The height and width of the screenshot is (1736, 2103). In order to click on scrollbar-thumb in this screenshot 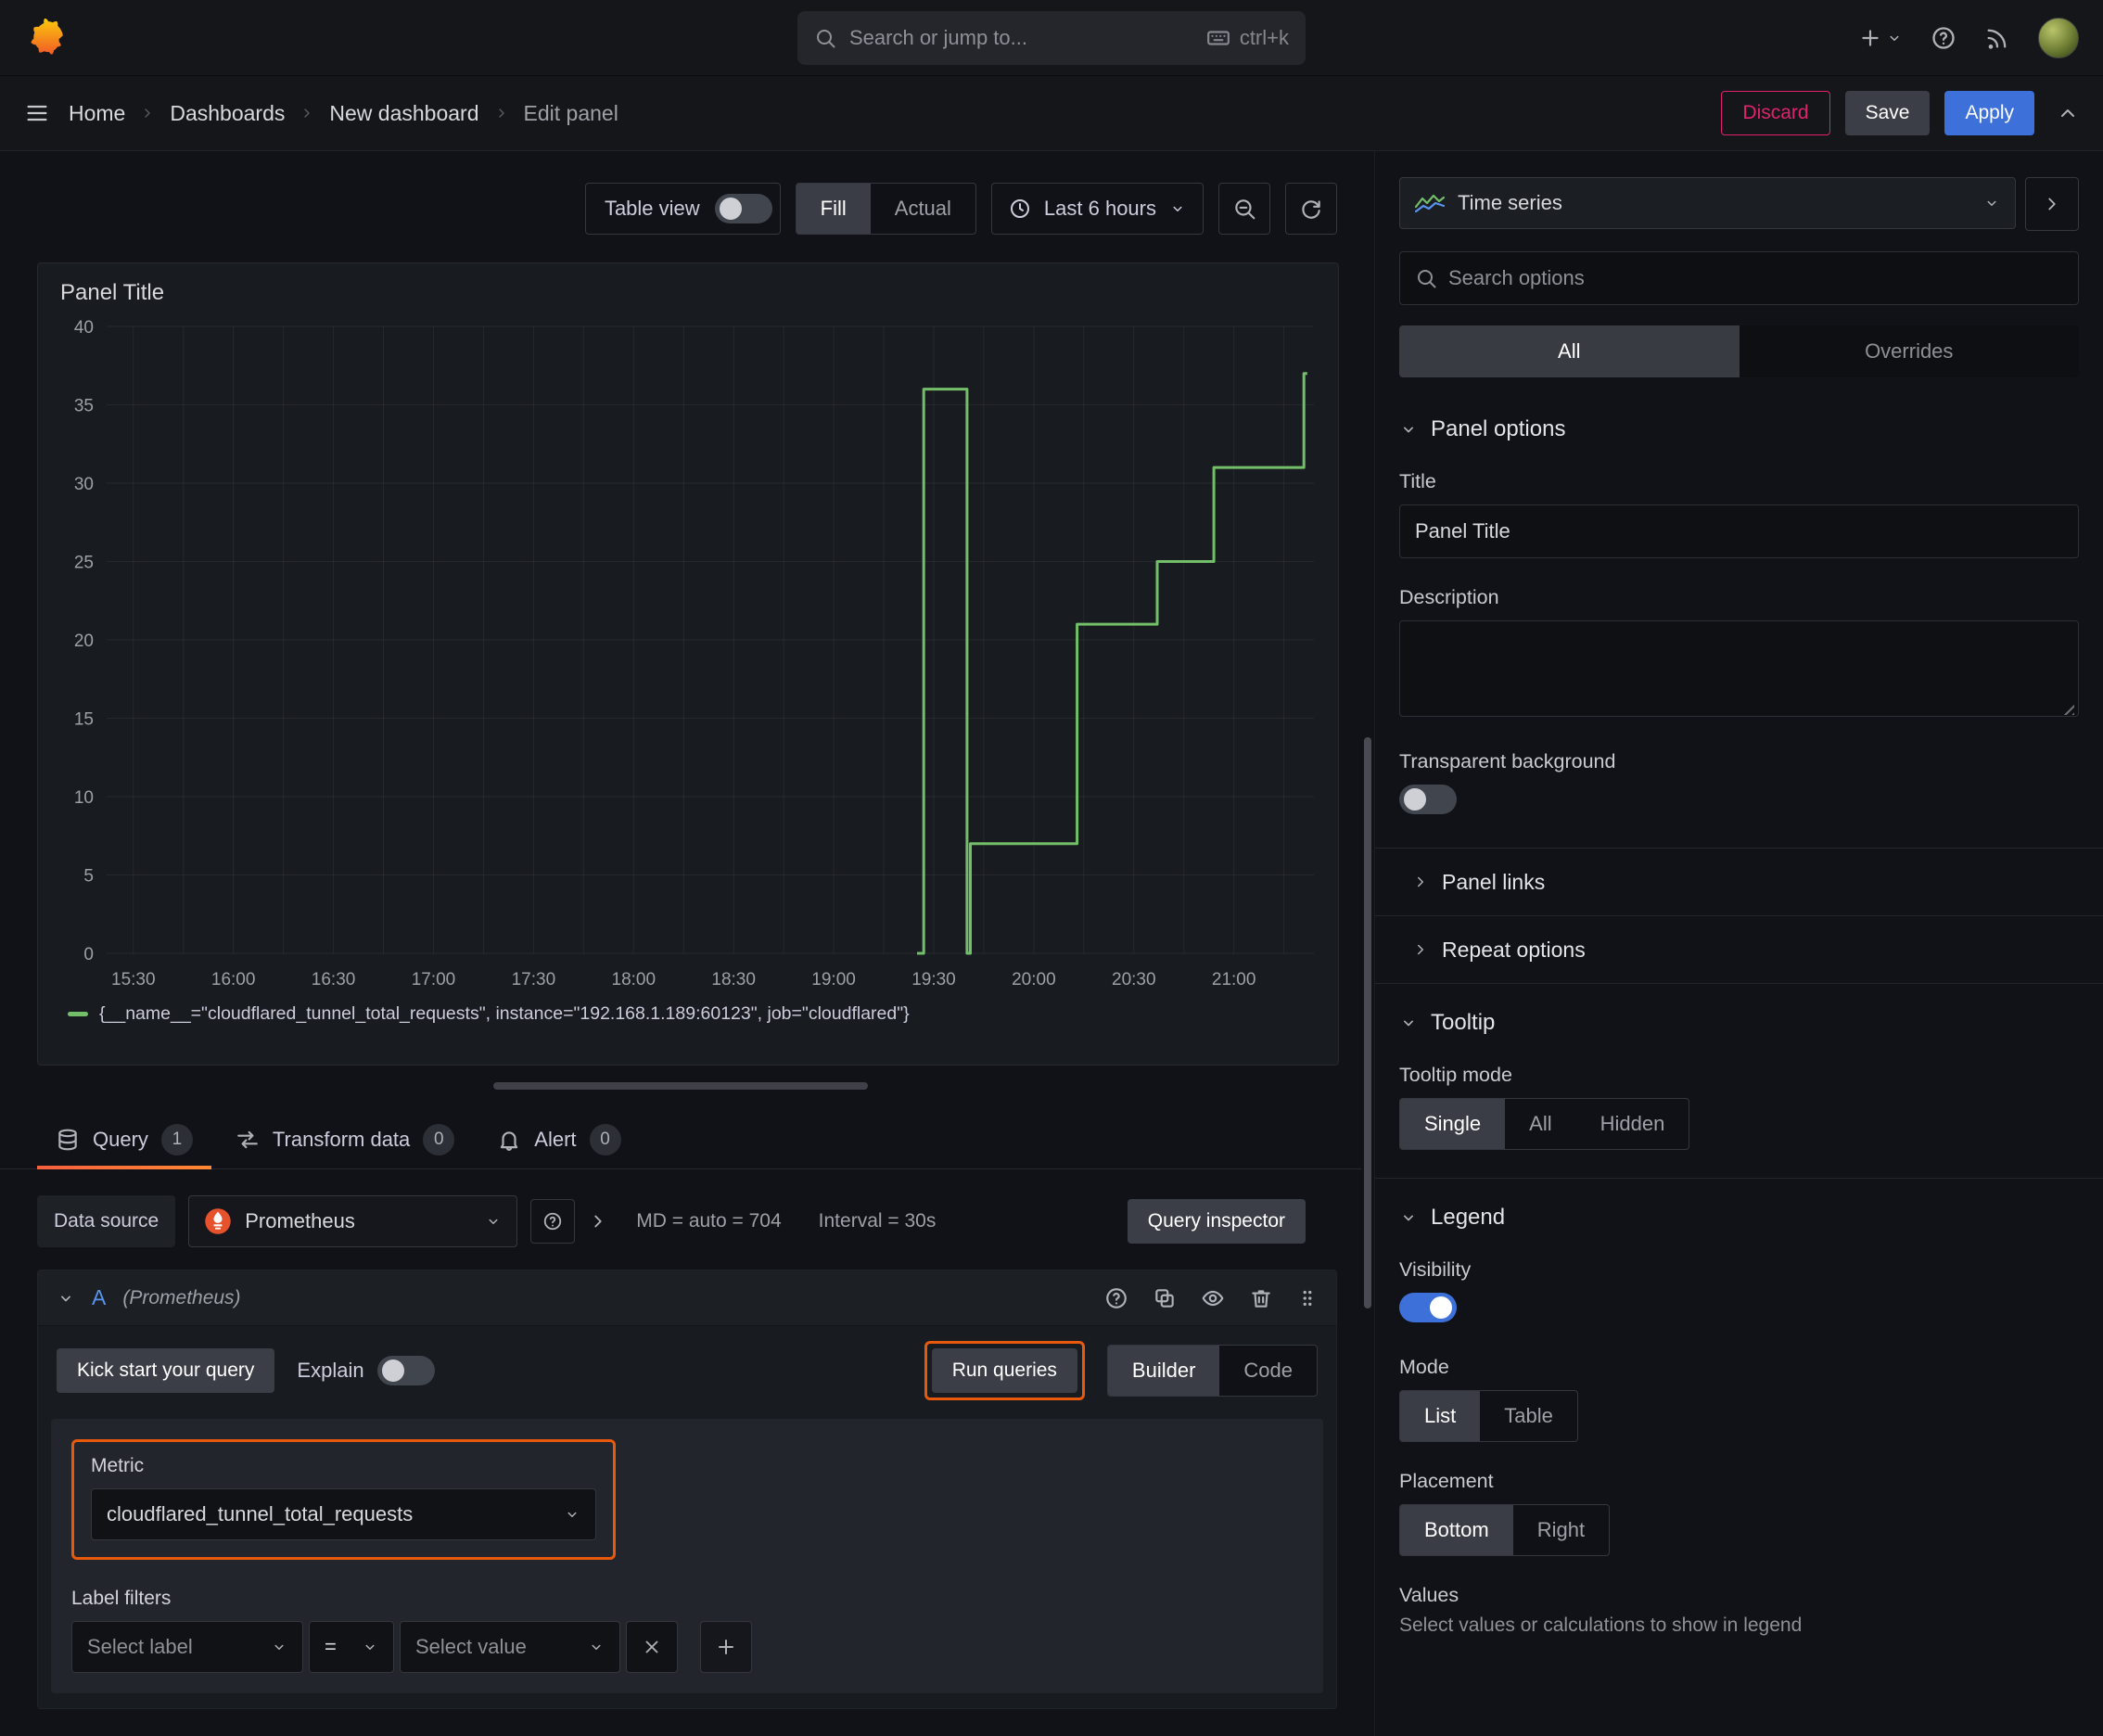, I will do `click(1367, 1023)`.